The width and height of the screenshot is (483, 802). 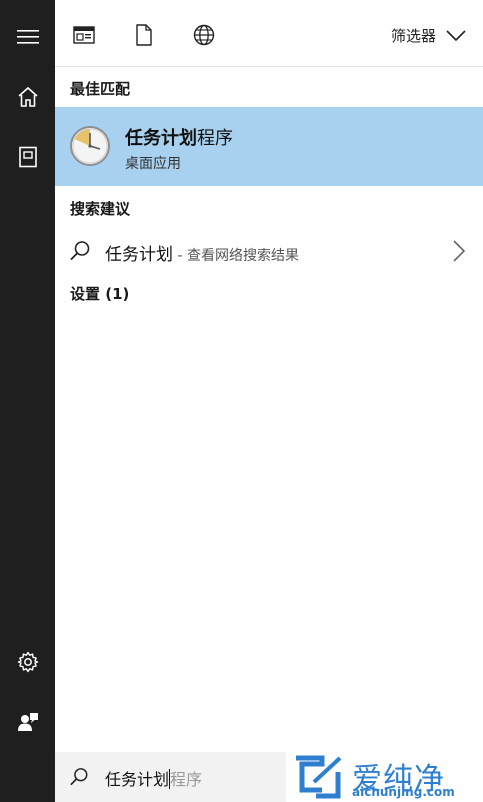 I want to click on person-feedback-icon, so click(x=27, y=722).